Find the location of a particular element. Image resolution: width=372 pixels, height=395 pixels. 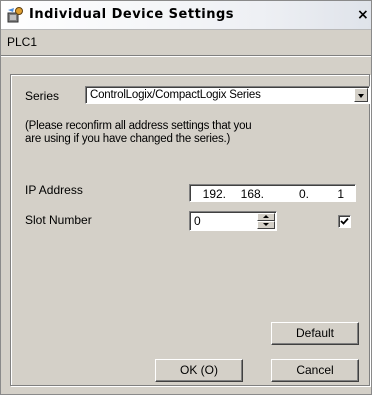

slot-number-checkbox is located at coordinates (344, 221).